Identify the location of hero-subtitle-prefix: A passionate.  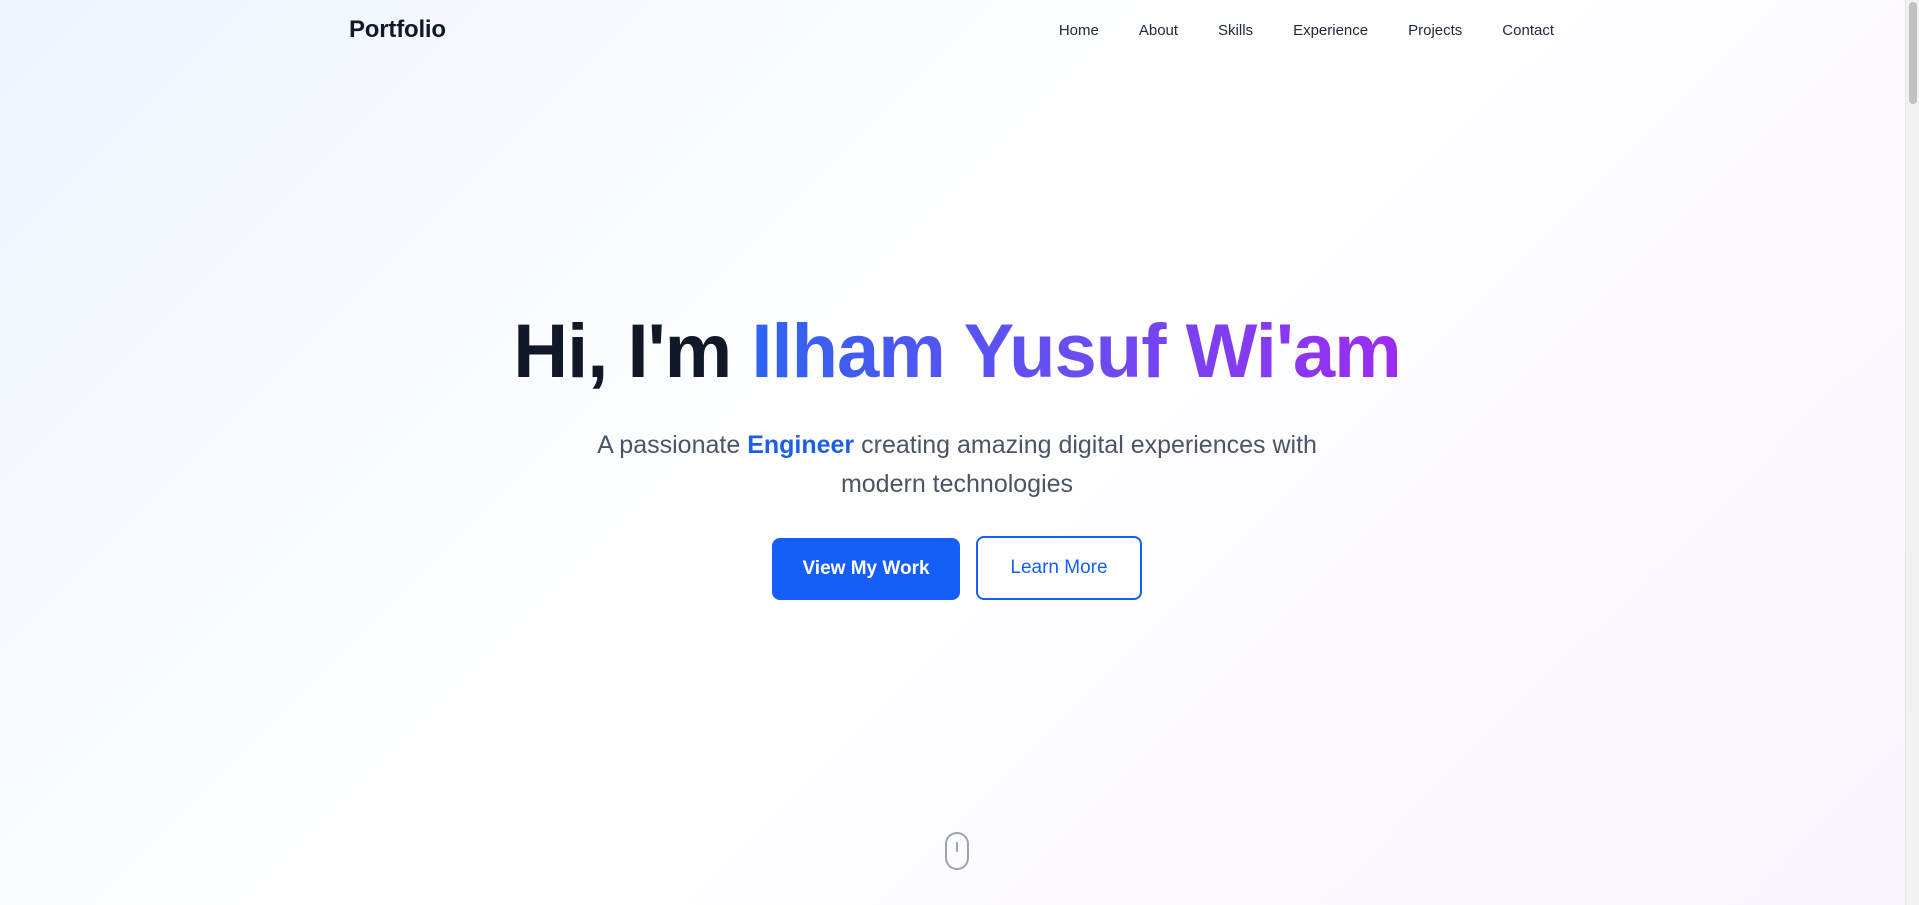
(672, 445).